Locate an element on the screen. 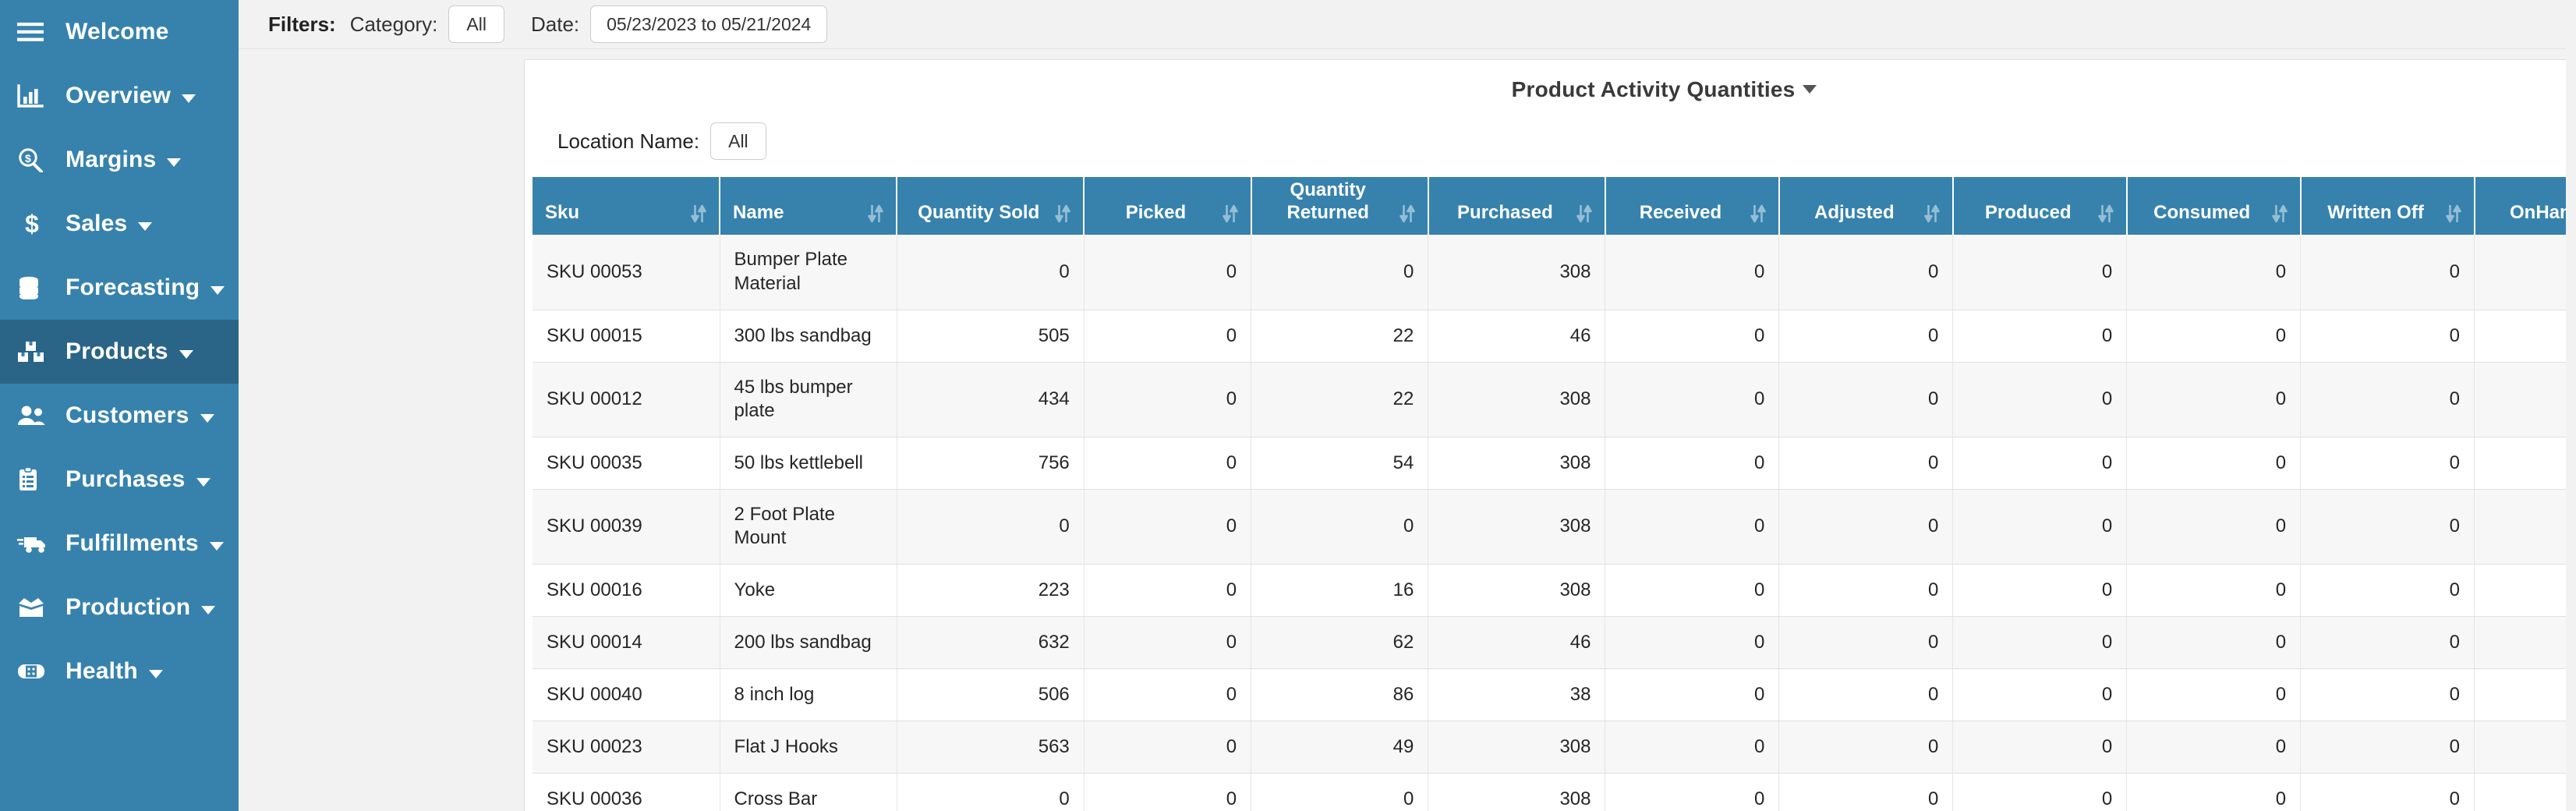 This screenshot has width=2576, height=811. column-header-label: Produced is located at coordinates (2028, 213).